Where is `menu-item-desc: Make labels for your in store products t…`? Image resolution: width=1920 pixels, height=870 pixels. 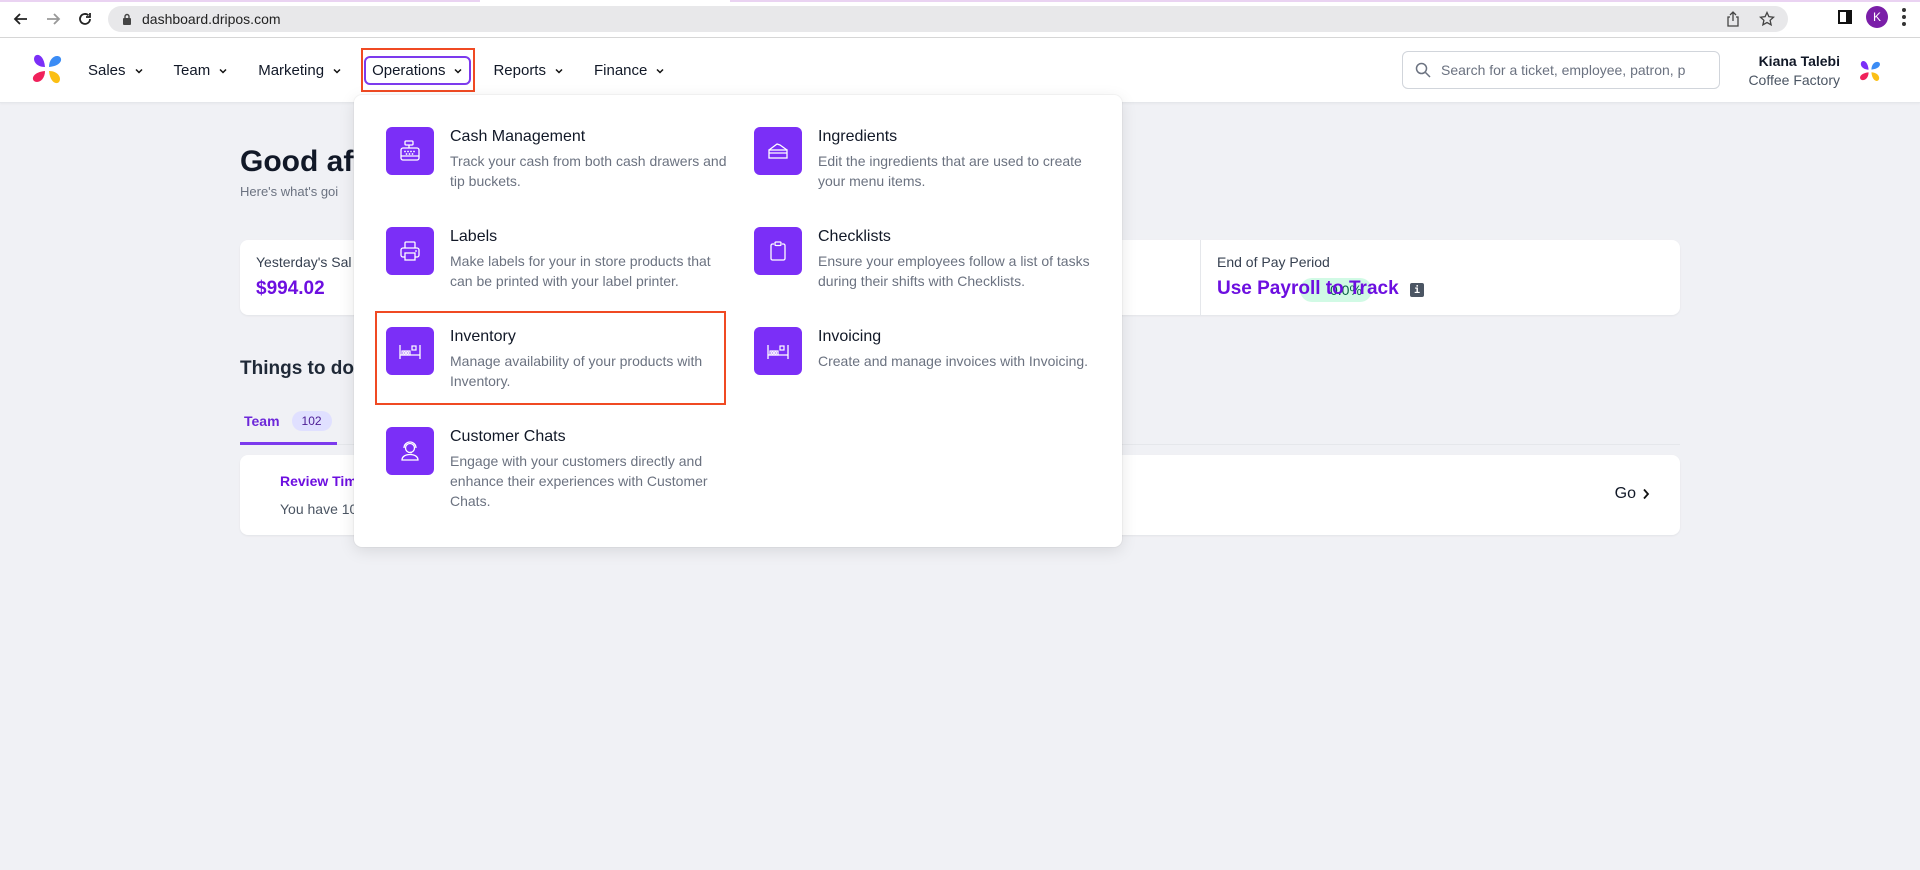 menu-item-desc: Make labels for your in store products t… is located at coordinates (580, 271).